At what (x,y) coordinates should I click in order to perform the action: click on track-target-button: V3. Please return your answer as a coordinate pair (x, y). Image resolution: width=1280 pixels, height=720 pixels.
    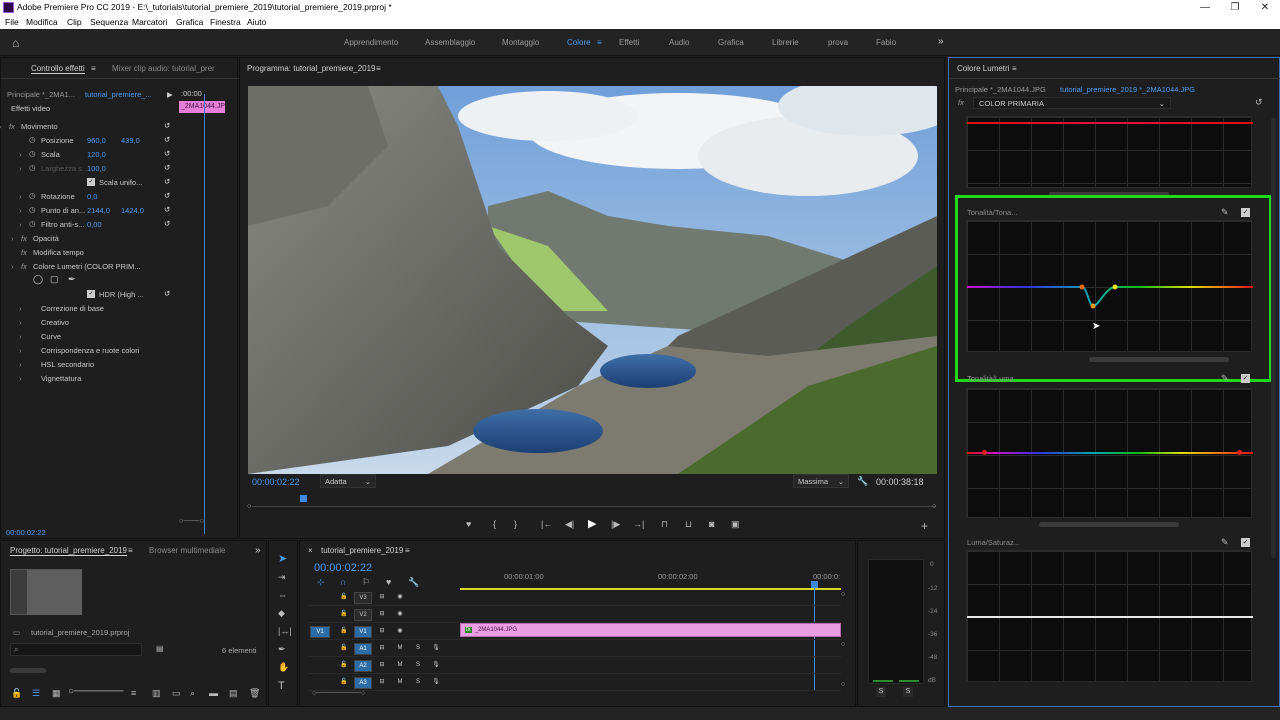
    Looking at the image, I should click on (363, 598).